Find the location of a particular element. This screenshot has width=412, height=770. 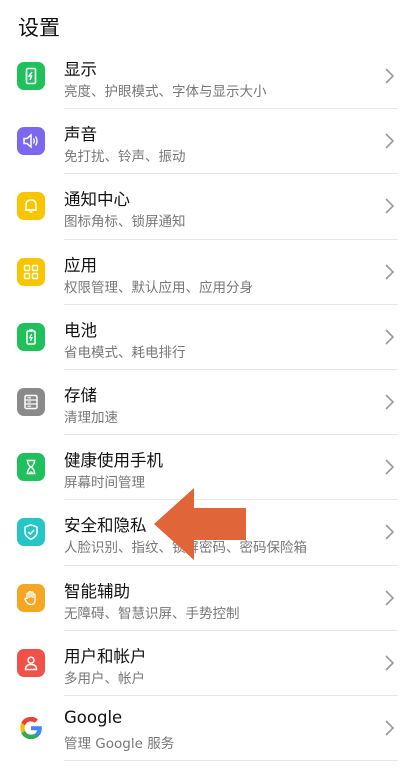

settings-item-subtitle: 亮度、护眼模式、字体与显示大小 is located at coordinates (165, 92).